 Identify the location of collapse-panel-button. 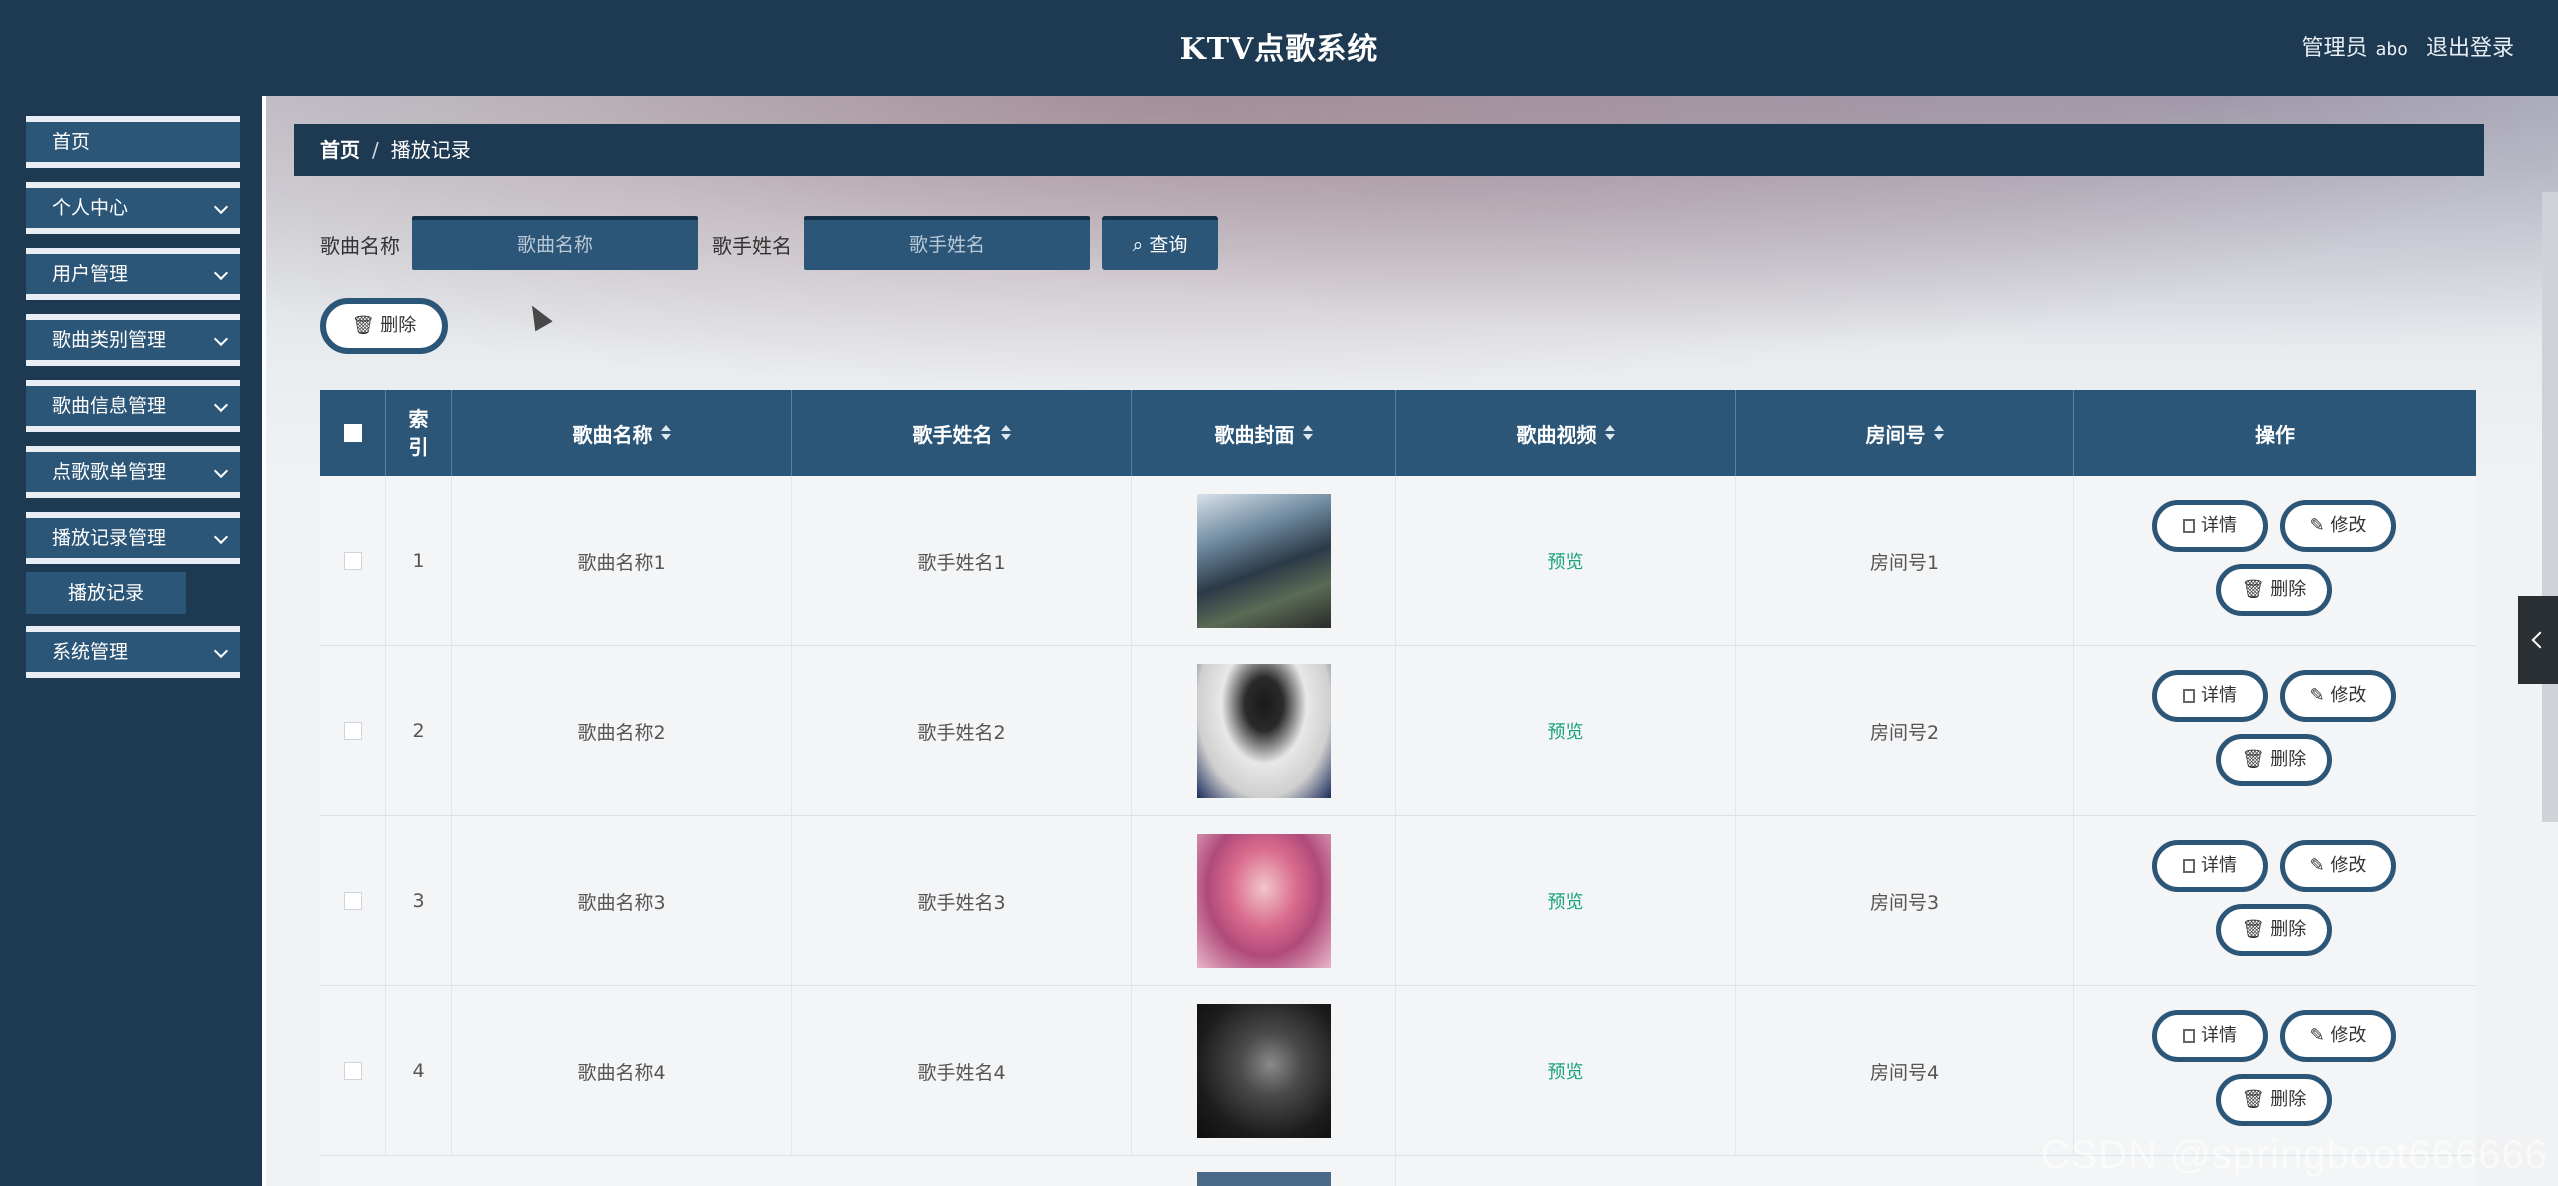
(2538, 640).